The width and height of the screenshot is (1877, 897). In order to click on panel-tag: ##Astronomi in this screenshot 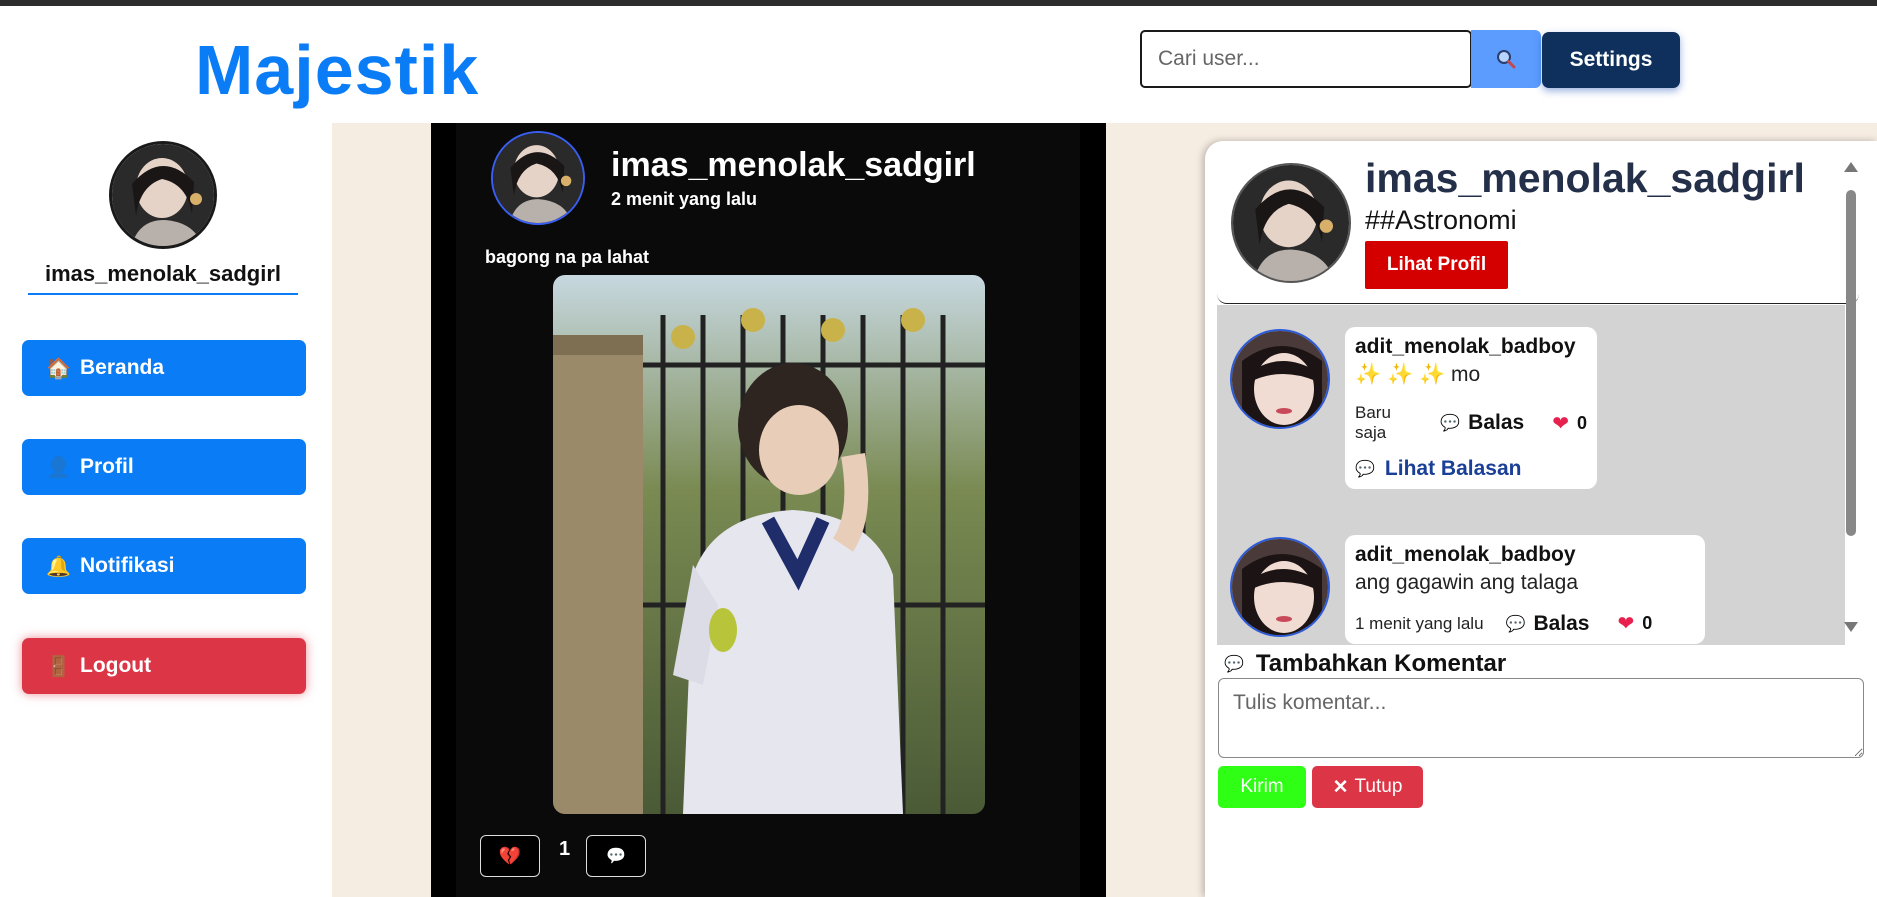, I will do `click(1441, 220)`.